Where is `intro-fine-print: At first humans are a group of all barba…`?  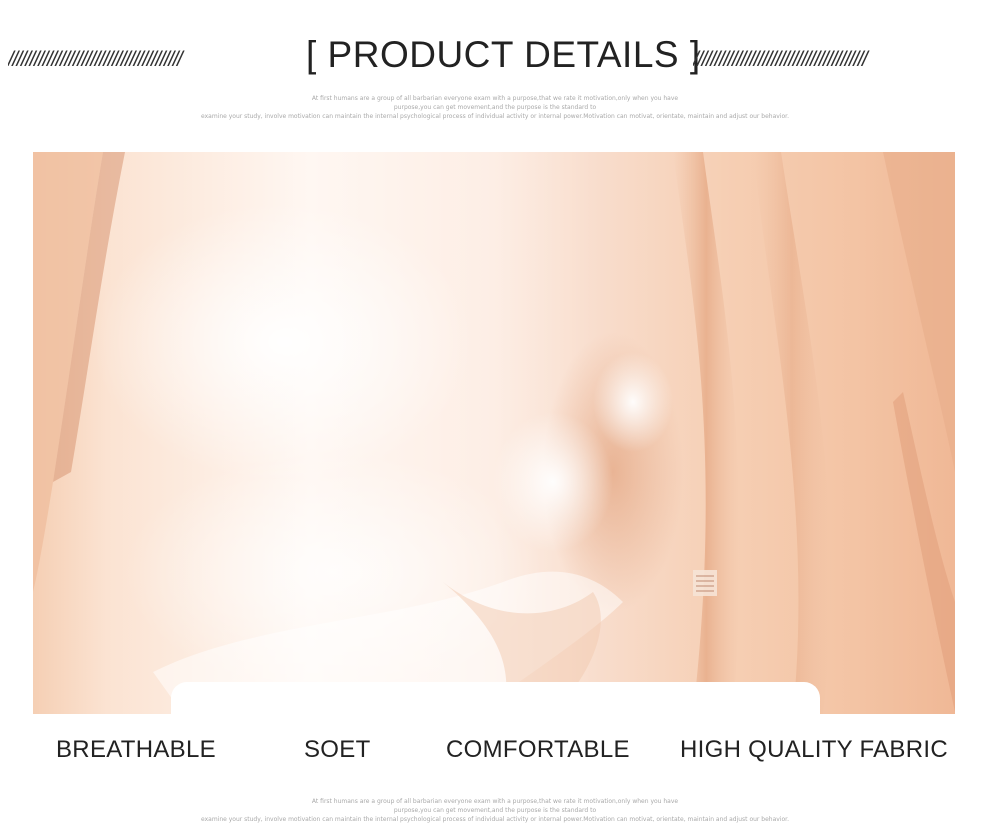
intro-fine-print: At first humans are a group of all barba… is located at coordinates (495, 107).